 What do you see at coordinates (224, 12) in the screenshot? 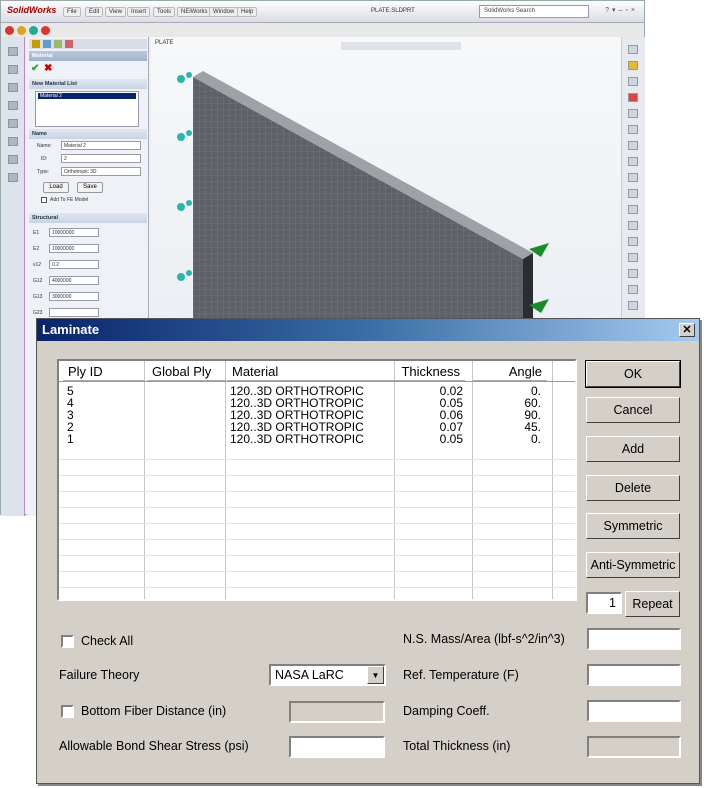
I see `menu-window: Window` at bounding box center [224, 12].